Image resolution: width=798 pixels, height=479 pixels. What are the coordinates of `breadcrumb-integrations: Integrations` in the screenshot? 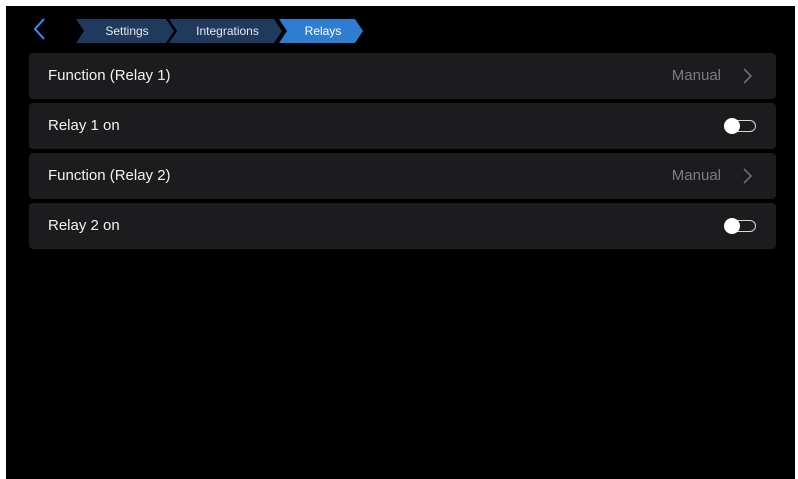 It's located at (225, 31).